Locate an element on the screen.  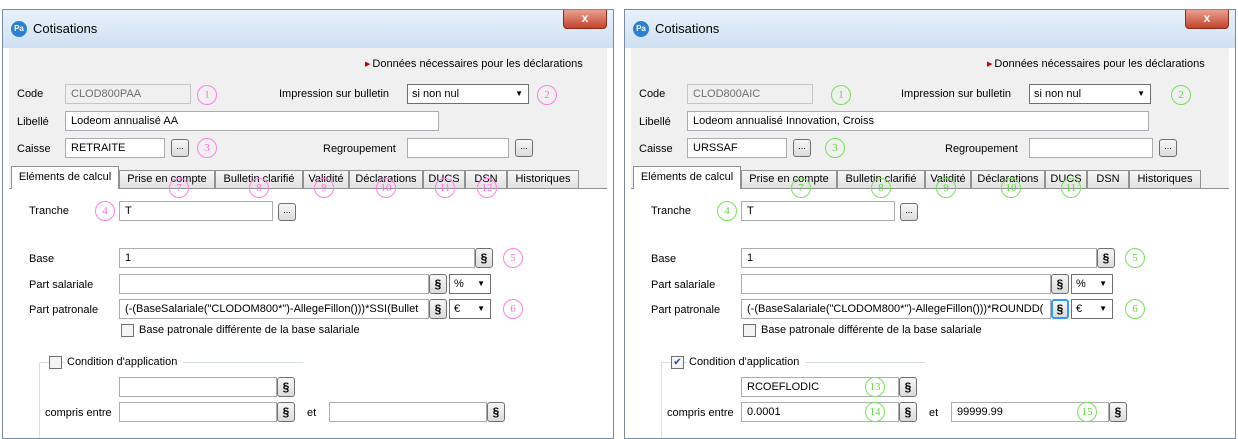
title-bar: Pa Cotisations x is located at coordinates (930, 29).